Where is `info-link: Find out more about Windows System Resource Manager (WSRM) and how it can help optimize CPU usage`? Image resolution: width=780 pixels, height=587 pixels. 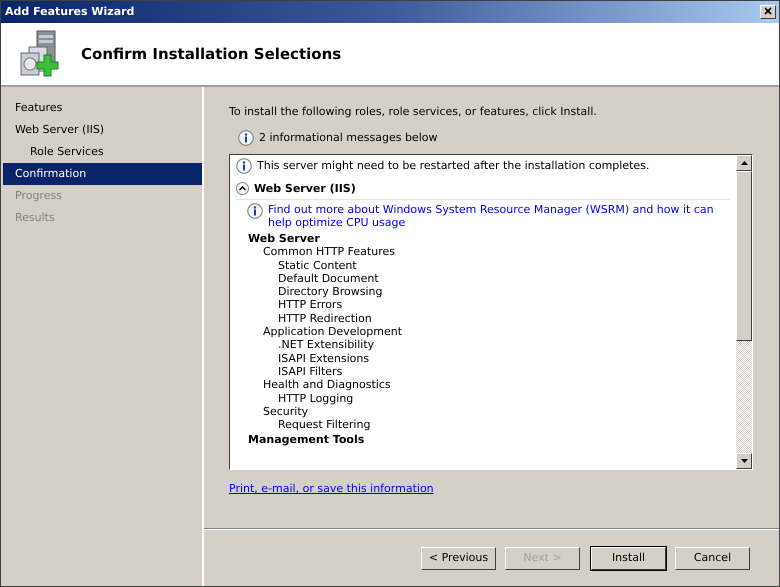 info-link: Find out more about Windows System Resource Manager (WSRM) and how it can help optimize CPU usage is located at coordinates (499, 216).